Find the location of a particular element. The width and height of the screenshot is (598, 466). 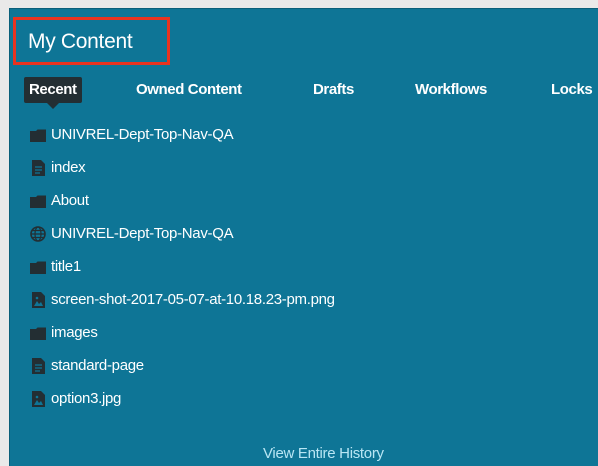

tab-drafts: Drafts is located at coordinates (333, 90).